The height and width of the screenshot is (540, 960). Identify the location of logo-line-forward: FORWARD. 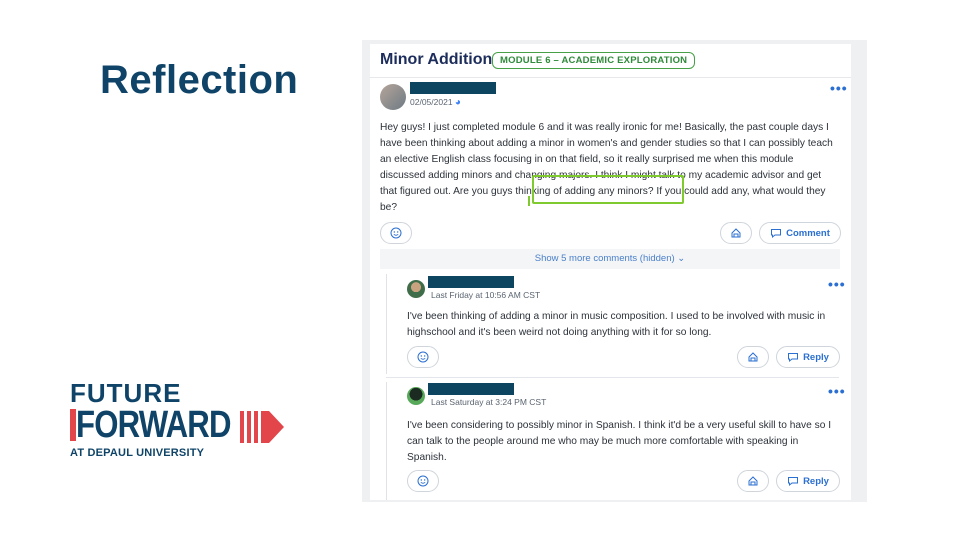
(153, 425).